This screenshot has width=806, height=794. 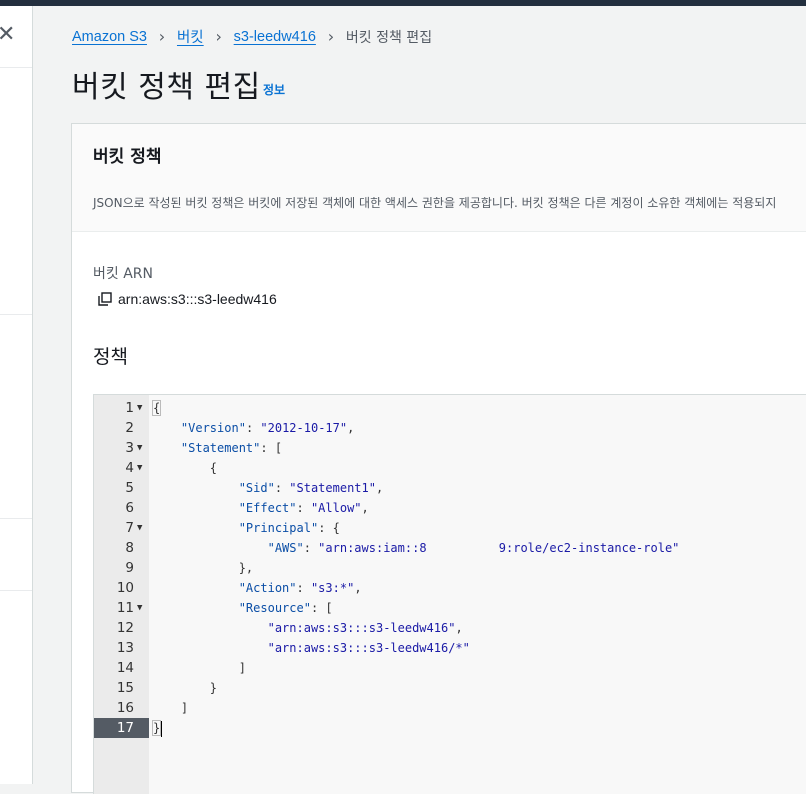 What do you see at coordinates (110, 357) in the screenshot?
I see `policy-label: 정책` at bounding box center [110, 357].